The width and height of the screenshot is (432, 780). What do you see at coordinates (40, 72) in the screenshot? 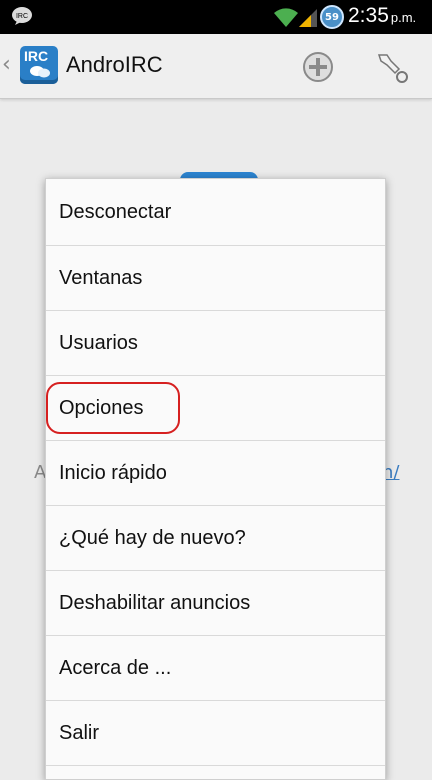
I see `chat-bubbles-icon` at bounding box center [40, 72].